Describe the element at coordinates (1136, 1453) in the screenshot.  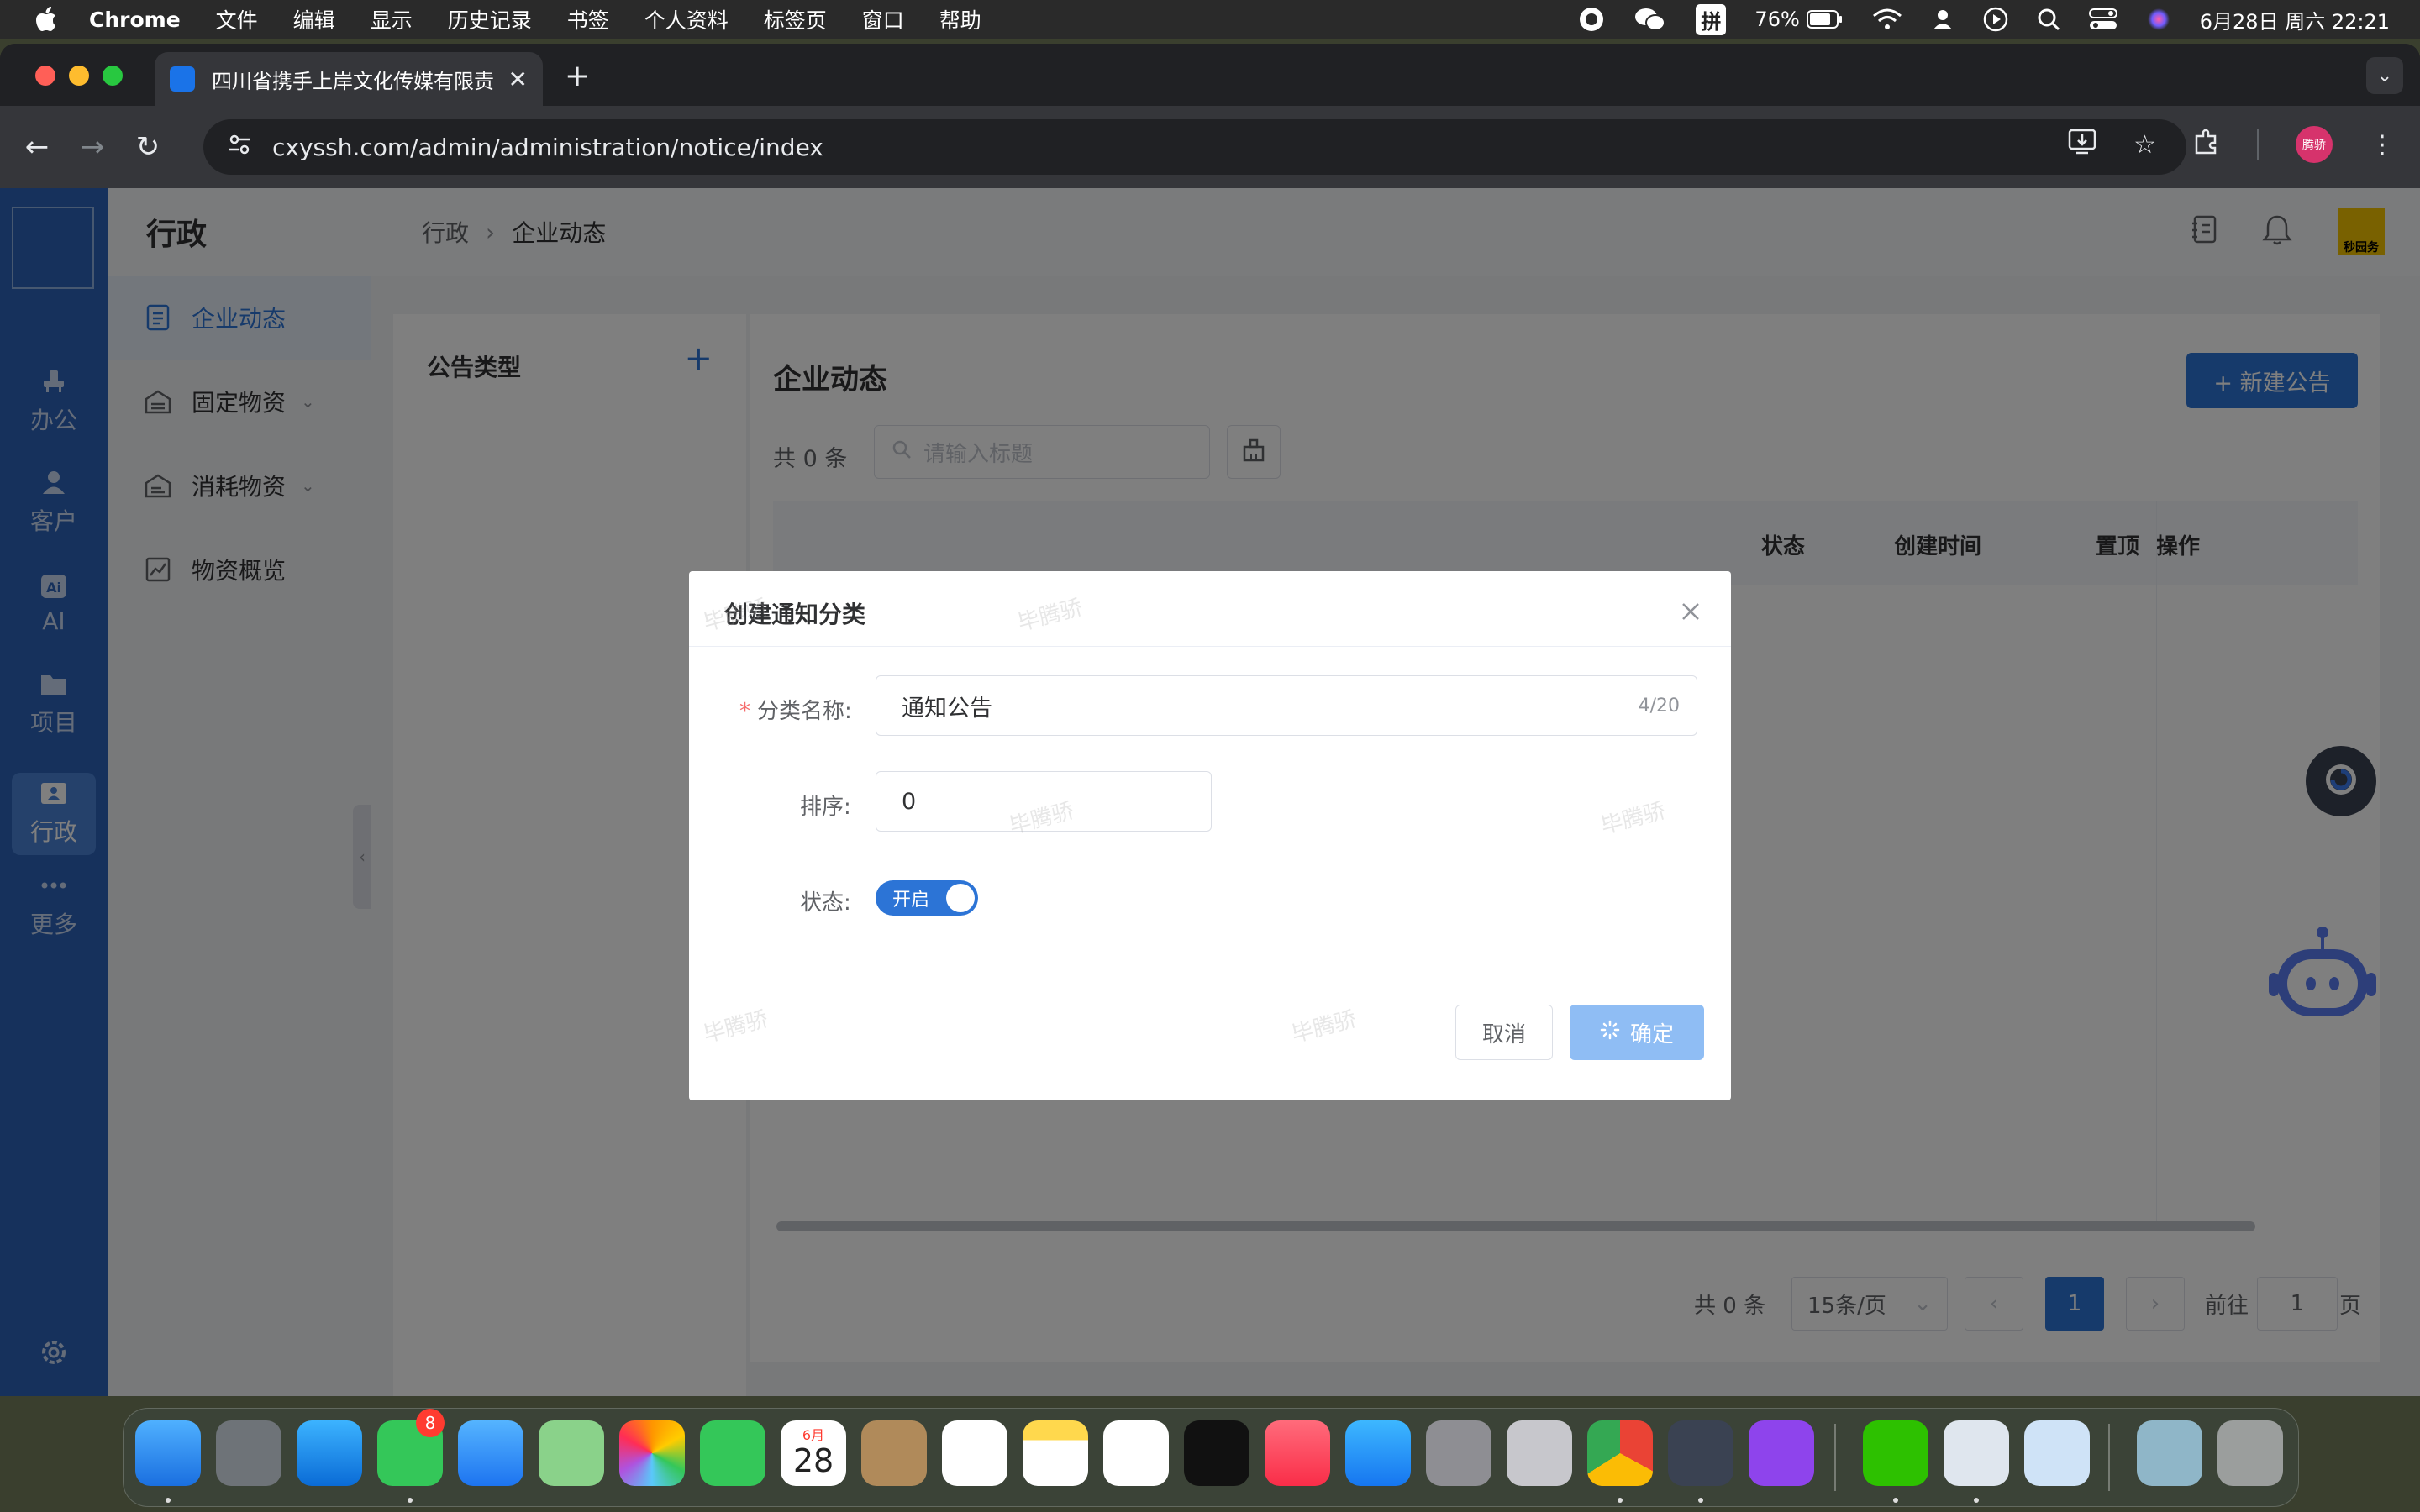
I see `freeform-icon` at that location.